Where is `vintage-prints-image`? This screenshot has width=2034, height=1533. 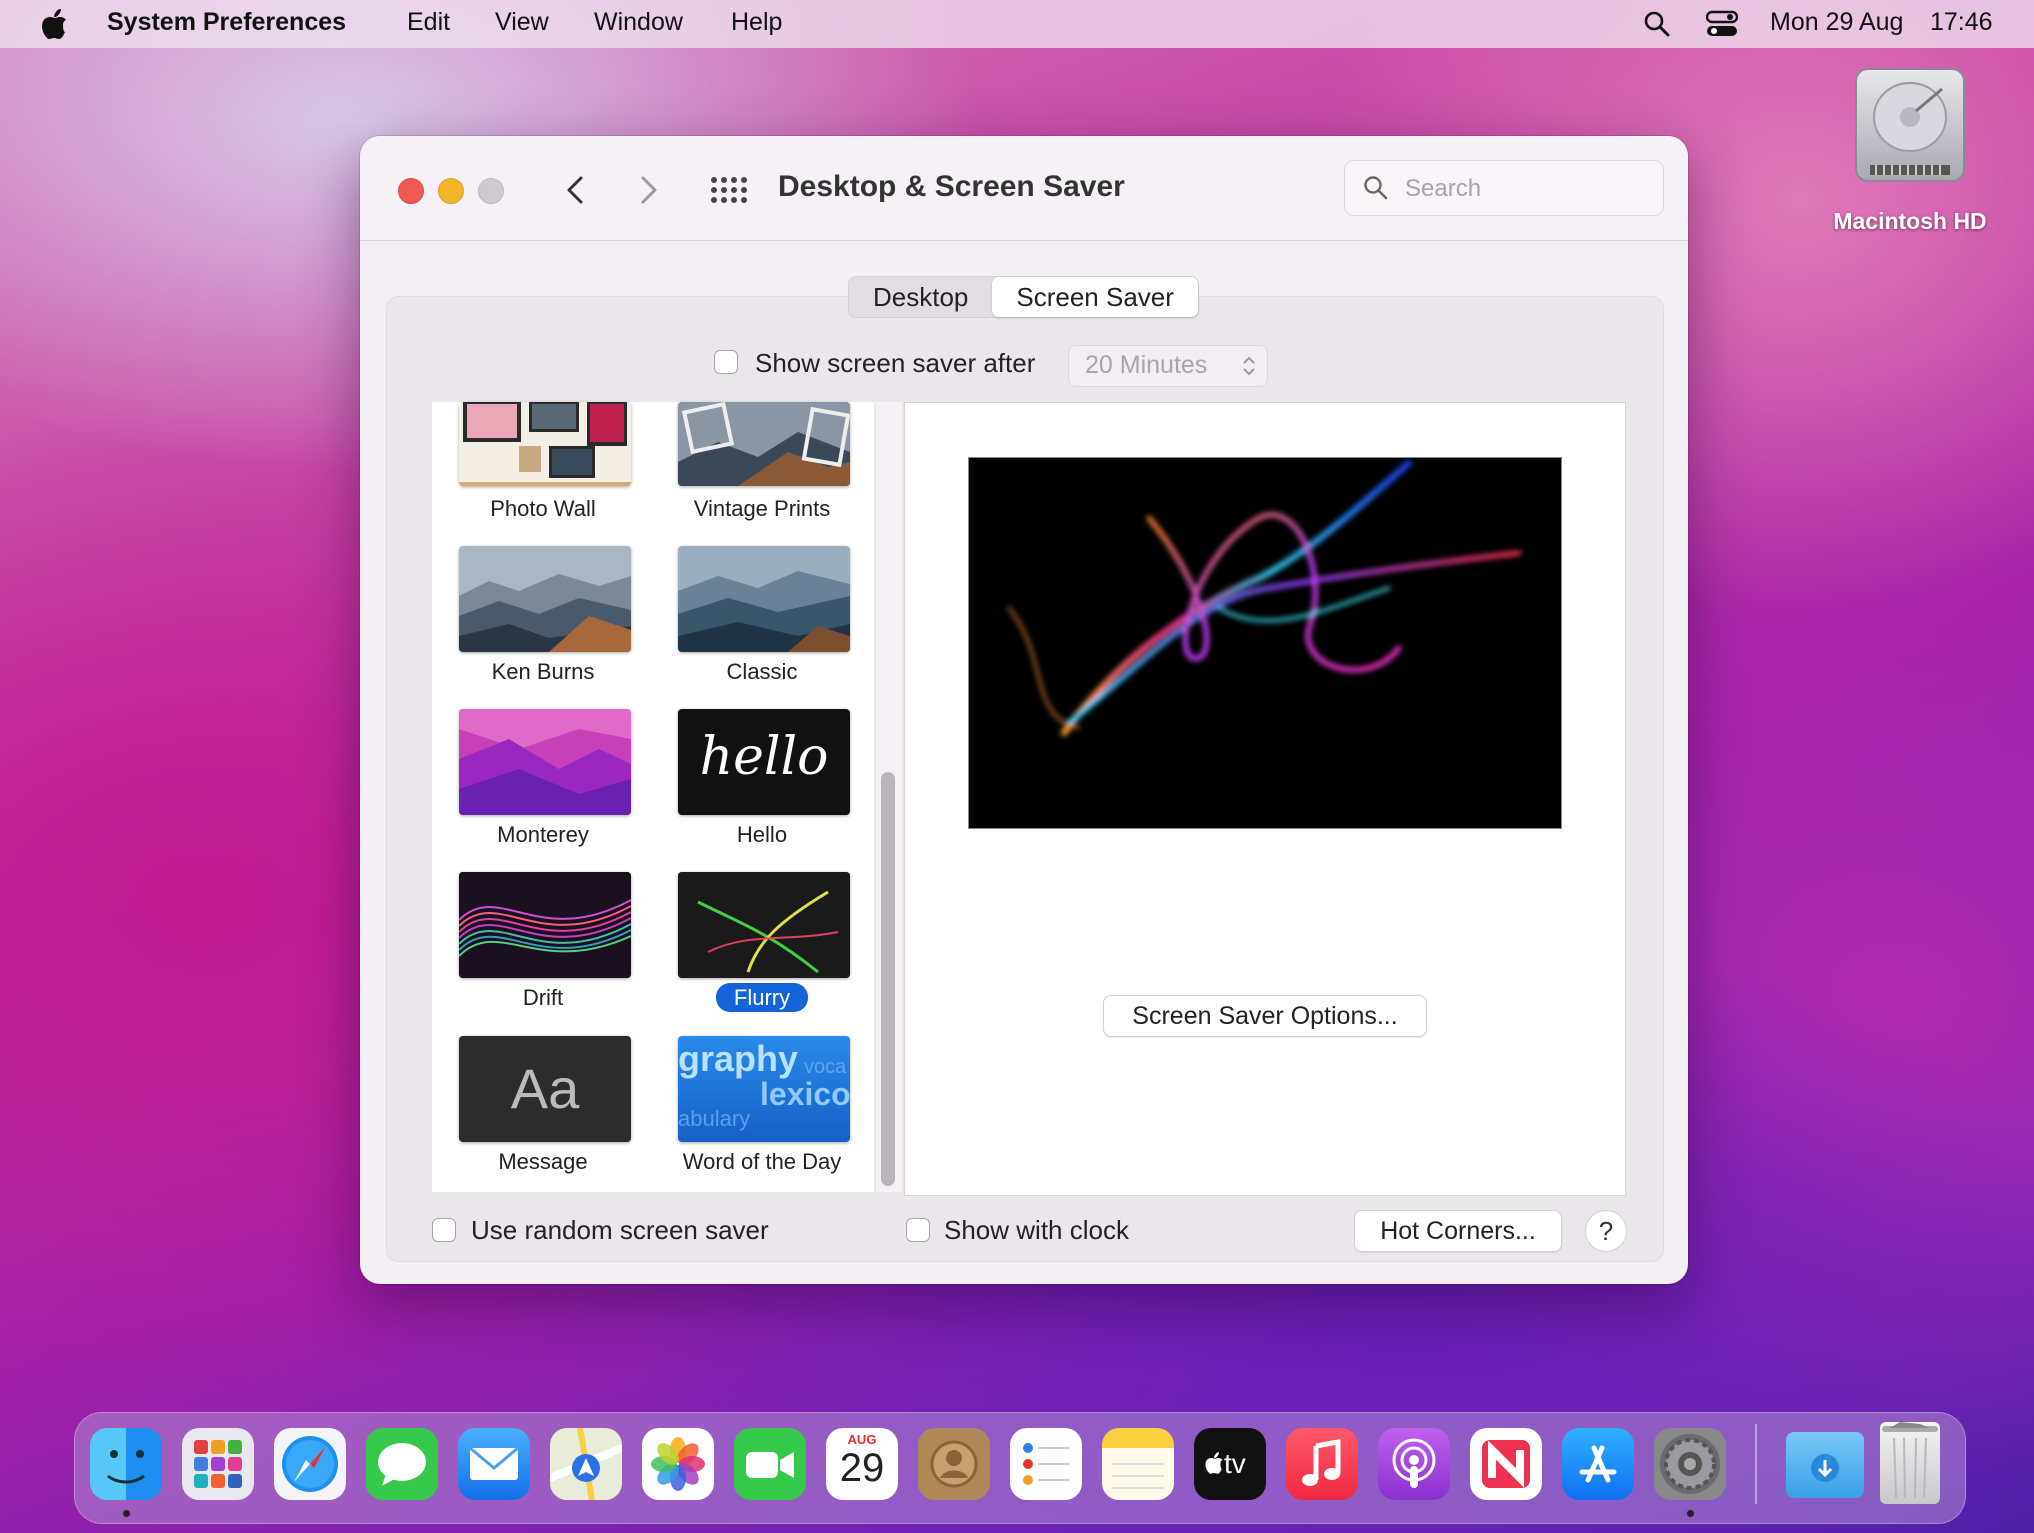 vintage-prints-image is located at coordinates (764, 444).